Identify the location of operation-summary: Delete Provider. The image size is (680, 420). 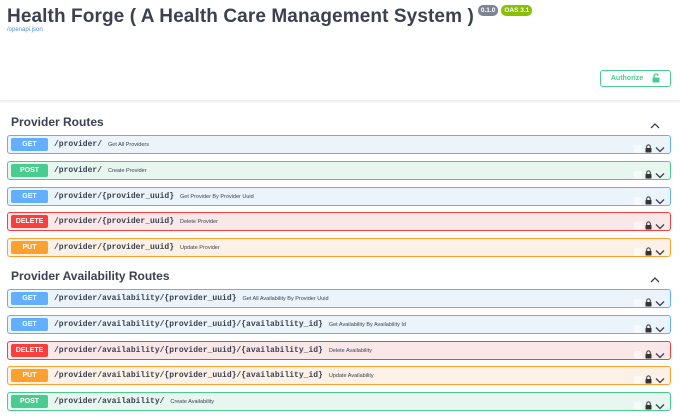
(199, 221).